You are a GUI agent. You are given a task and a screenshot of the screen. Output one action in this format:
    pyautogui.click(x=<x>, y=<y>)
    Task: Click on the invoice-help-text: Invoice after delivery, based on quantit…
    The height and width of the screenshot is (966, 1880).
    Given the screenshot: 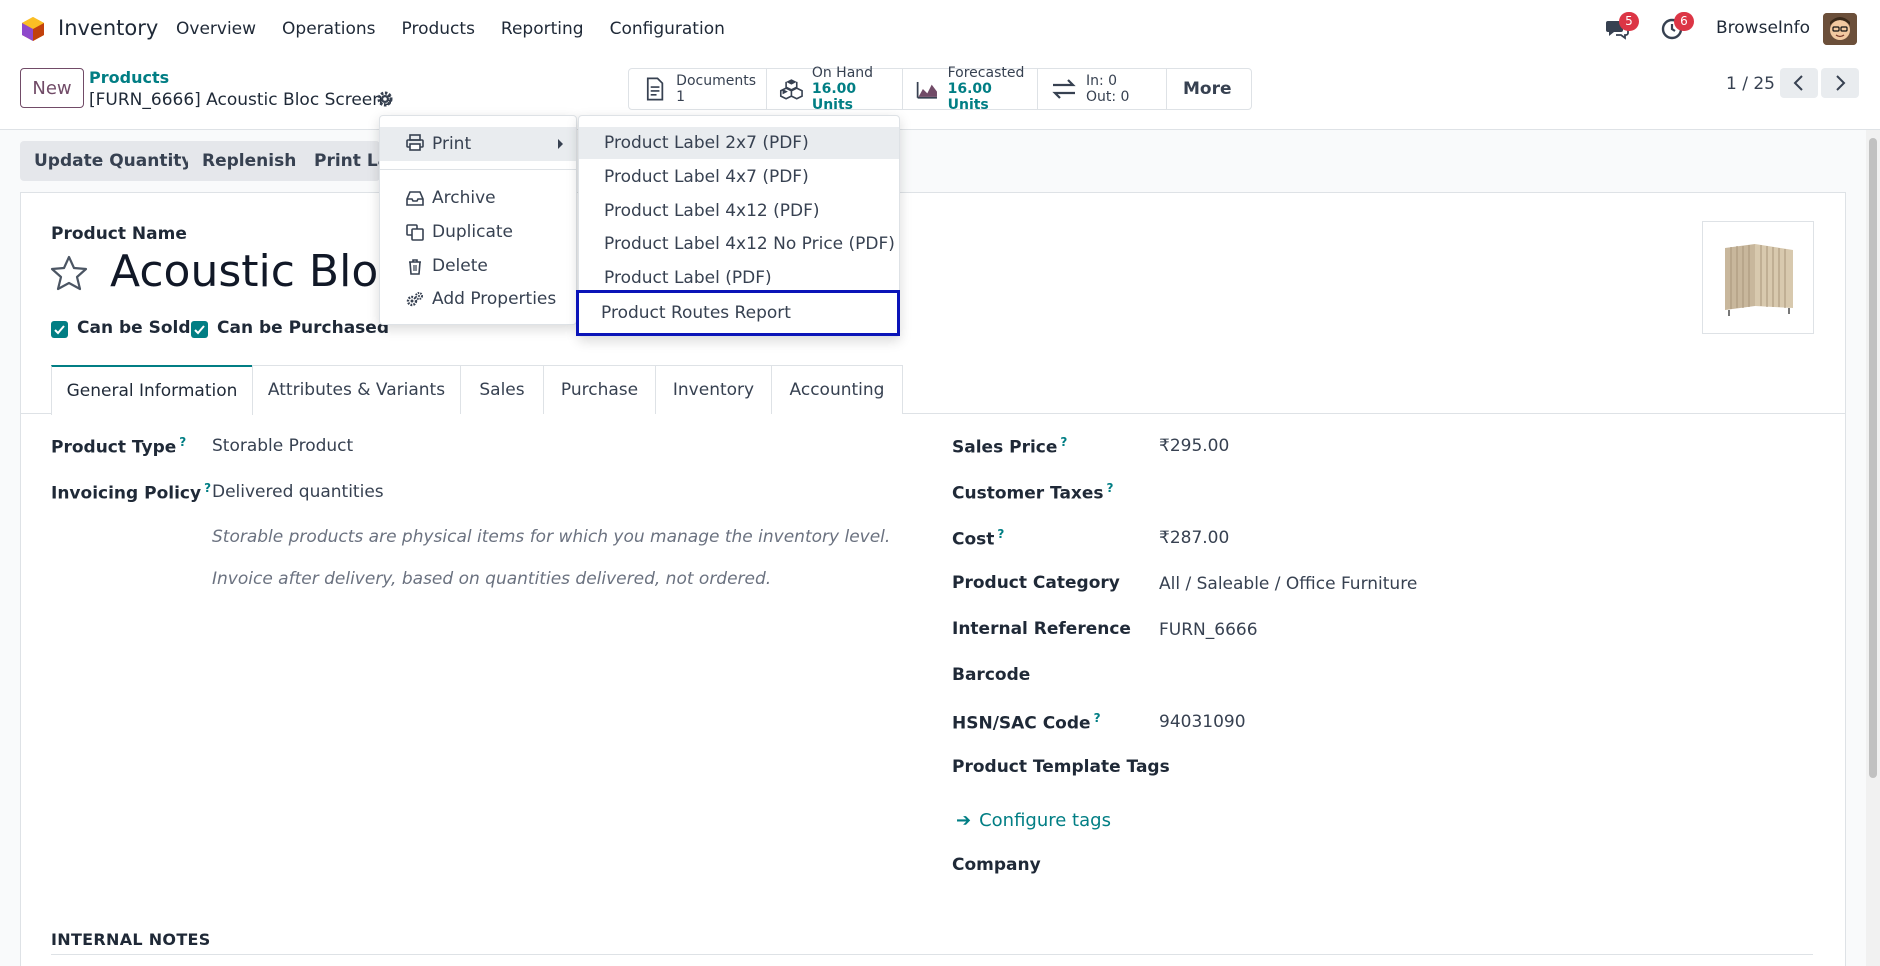 What is the action you would take?
    pyautogui.click(x=492, y=579)
    